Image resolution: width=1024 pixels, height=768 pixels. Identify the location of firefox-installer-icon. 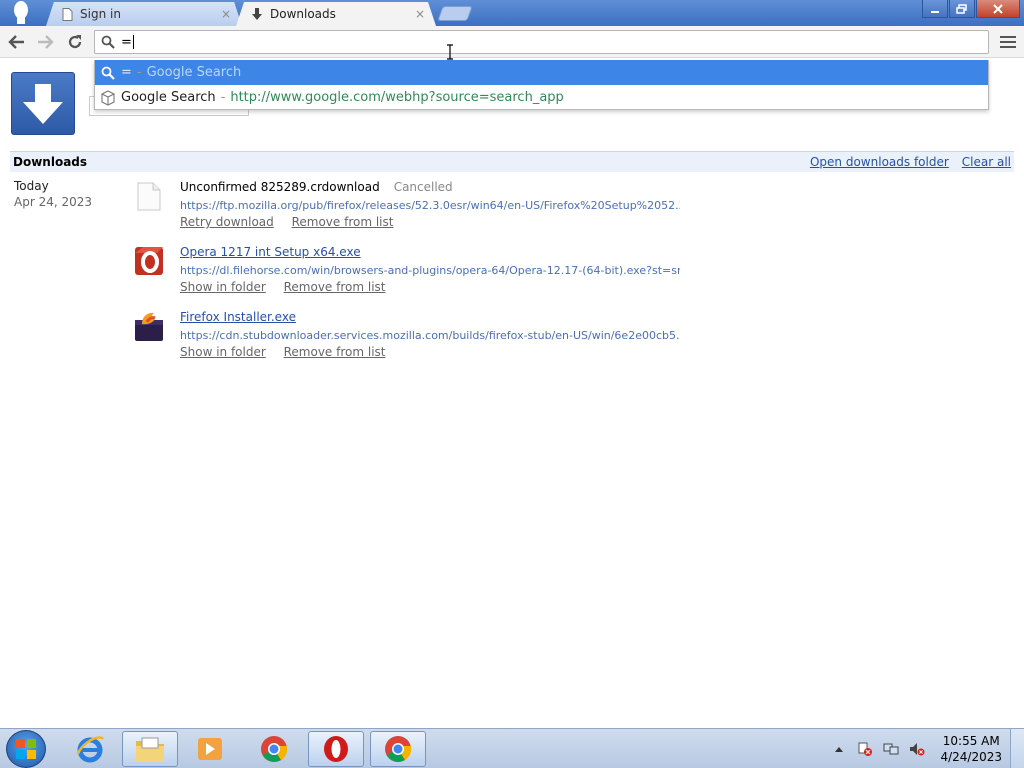
(149, 326).